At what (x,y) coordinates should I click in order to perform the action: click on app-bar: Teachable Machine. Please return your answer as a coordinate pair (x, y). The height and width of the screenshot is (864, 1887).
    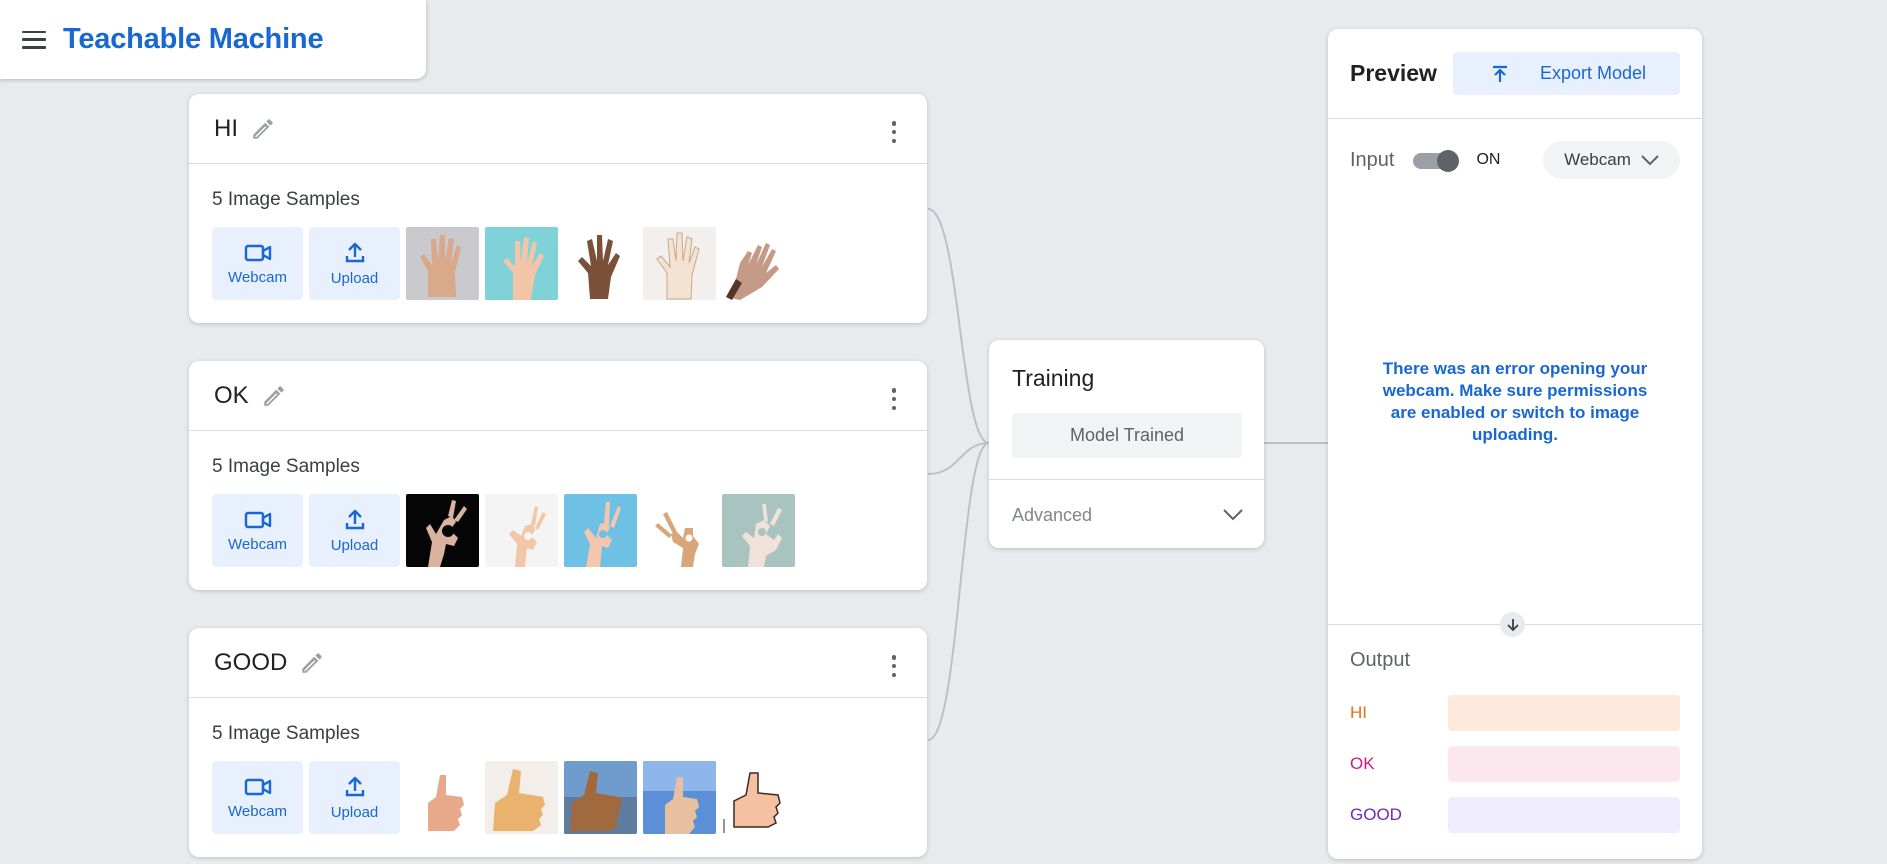
    Looking at the image, I should click on (213, 39).